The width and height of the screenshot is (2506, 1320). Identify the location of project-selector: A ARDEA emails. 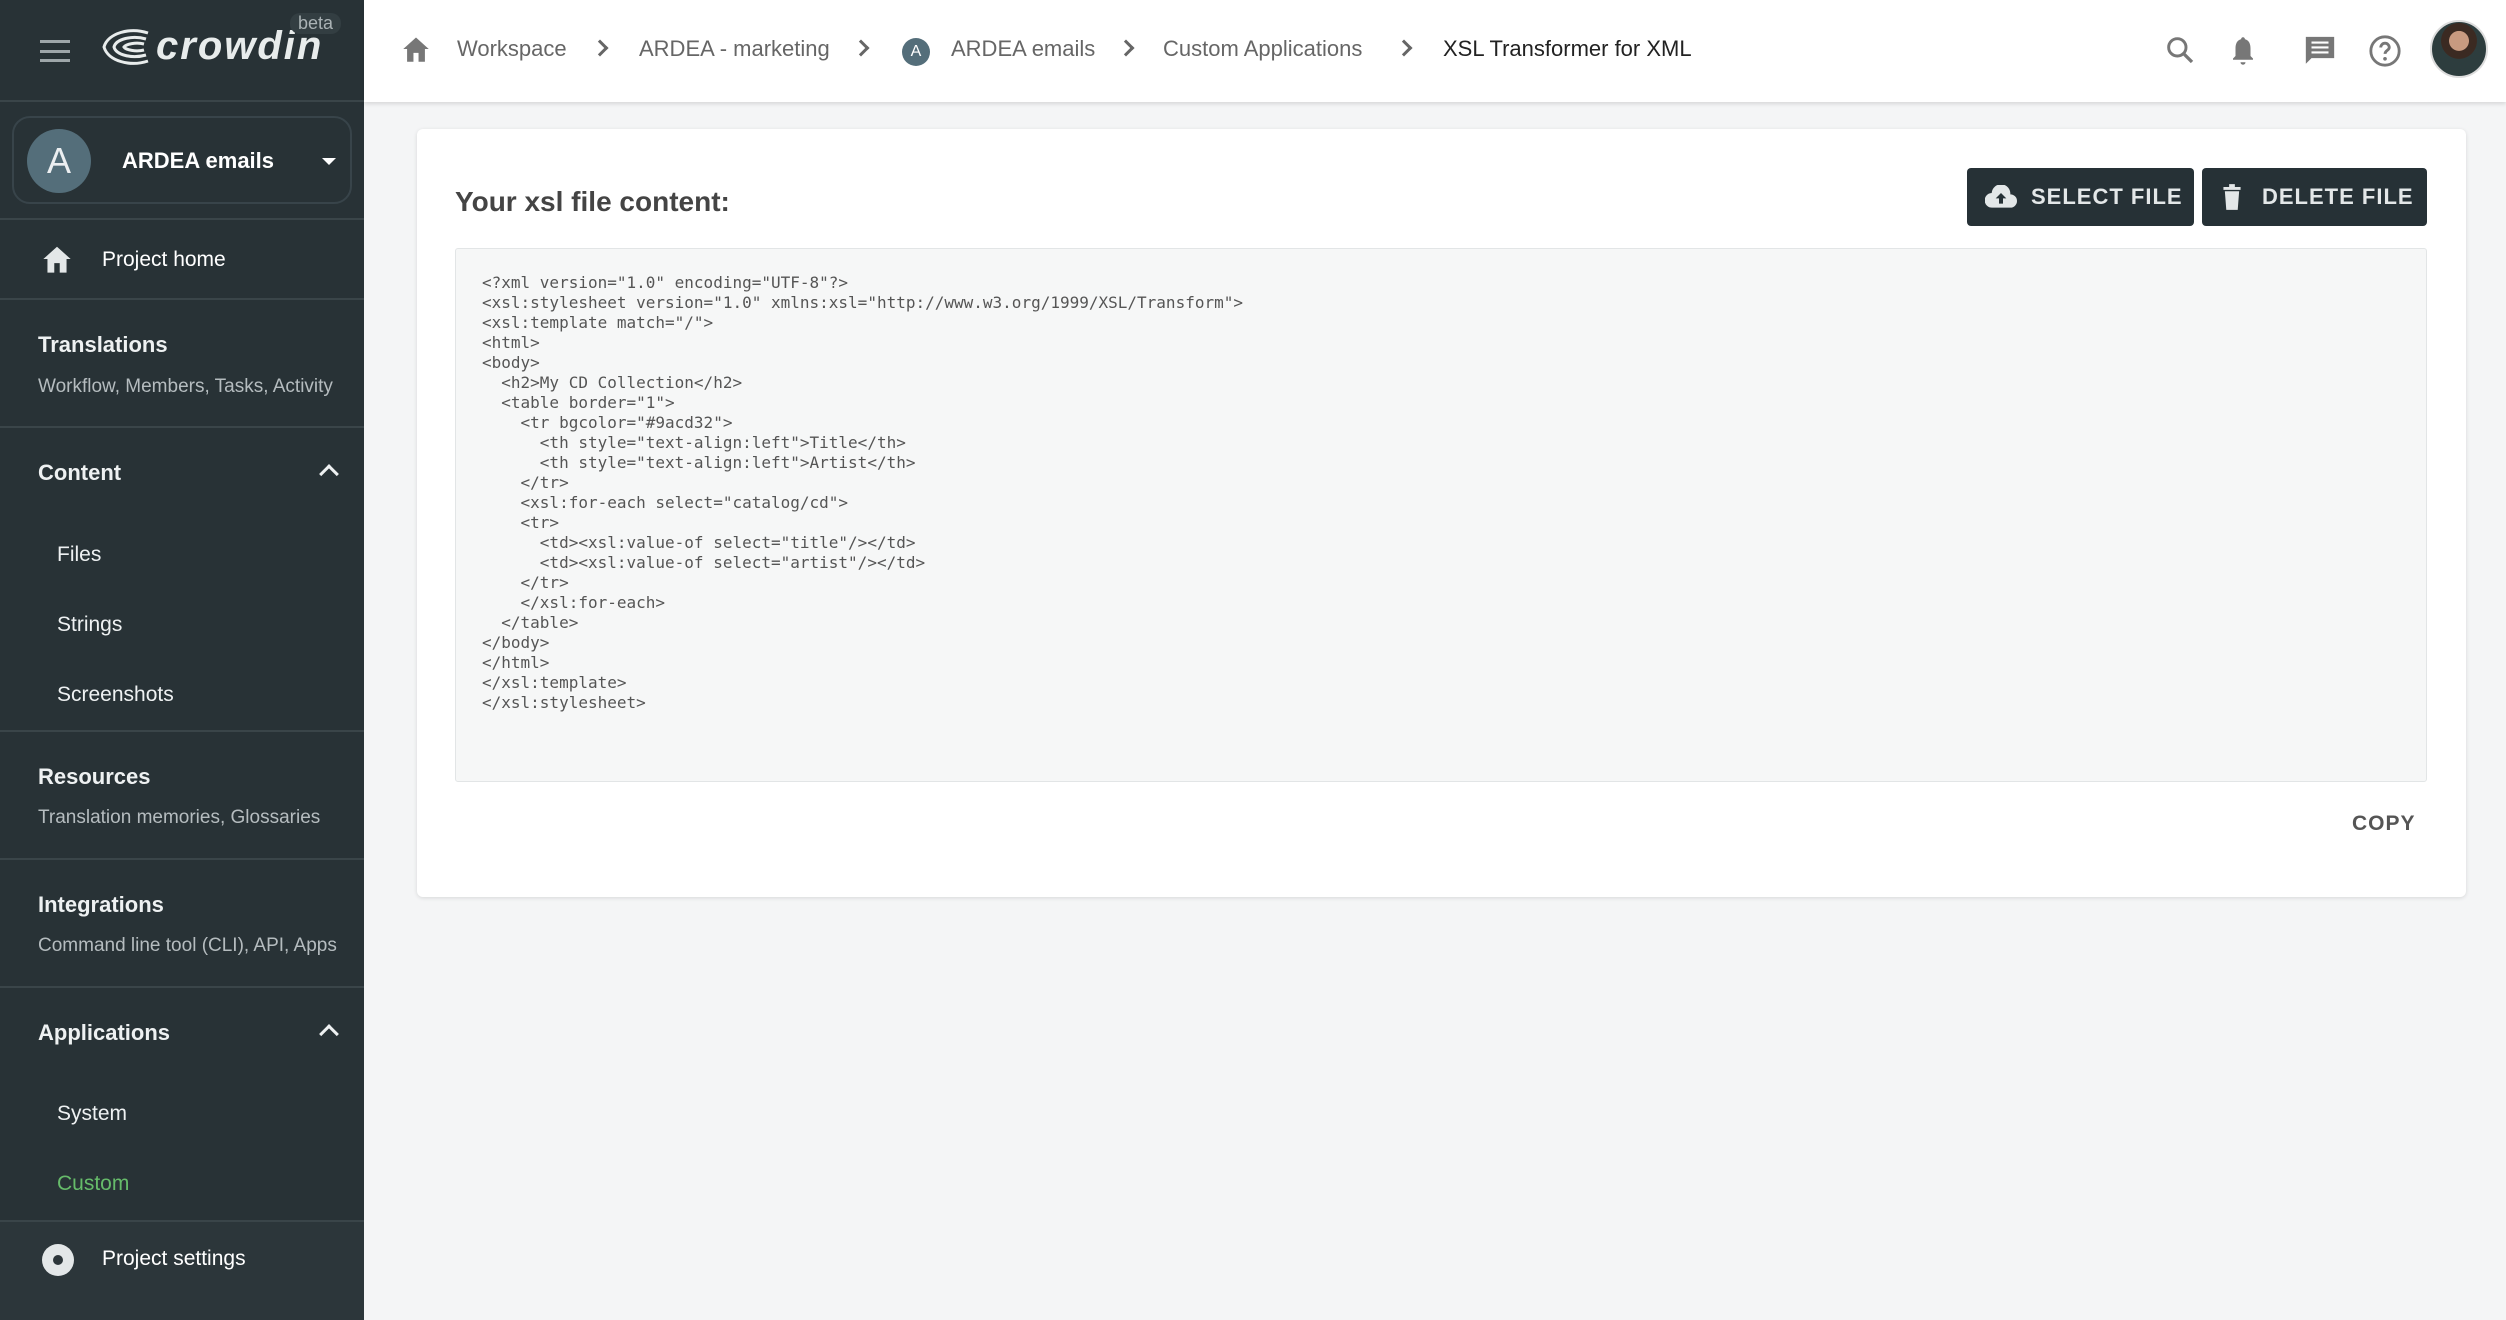
(182, 160).